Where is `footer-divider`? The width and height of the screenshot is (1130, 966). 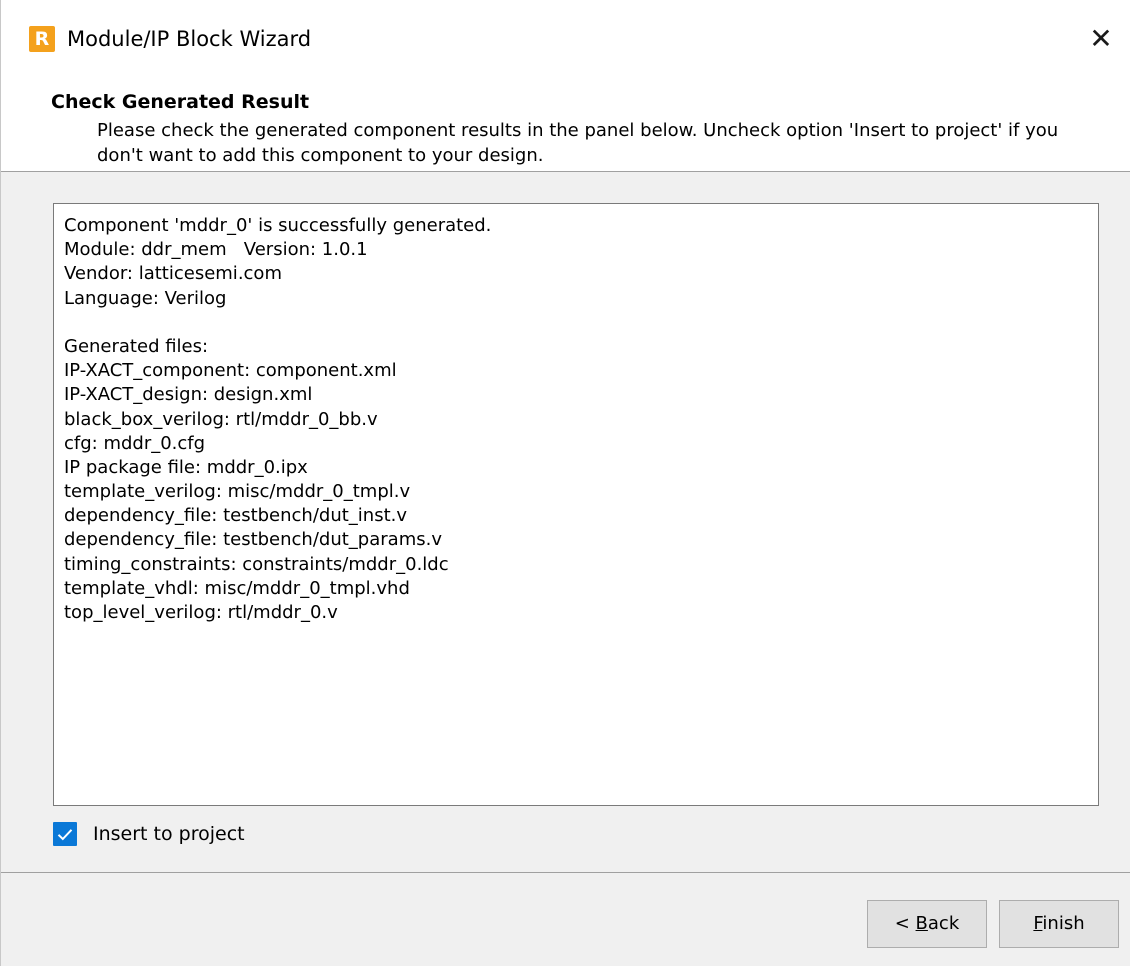 footer-divider is located at coordinates (565, 872).